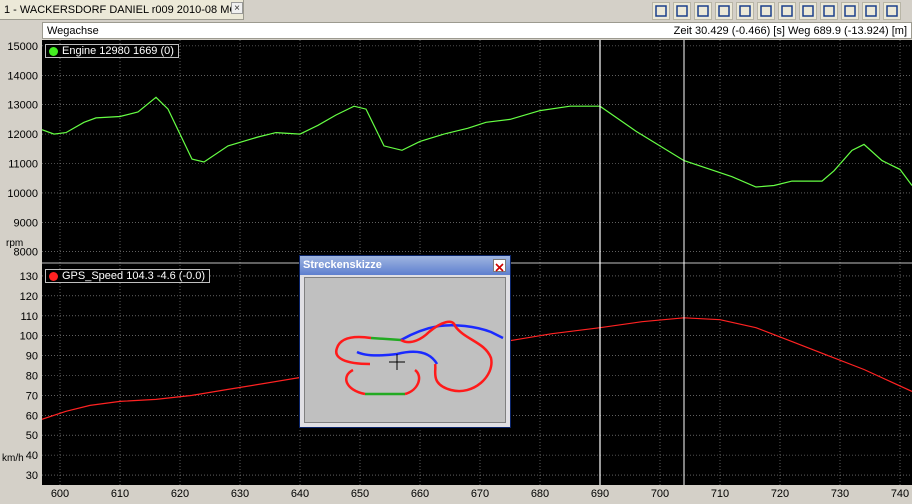  Describe the element at coordinates (661, 11) in the screenshot. I see `zoom-icon` at that location.